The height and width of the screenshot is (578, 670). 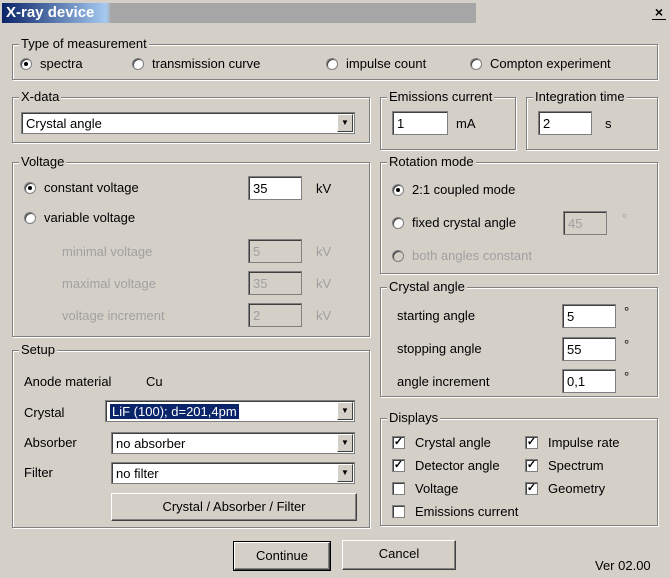 What do you see at coordinates (576, 465) in the screenshot?
I see `check-spectrum-label: Spectrum` at bounding box center [576, 465].